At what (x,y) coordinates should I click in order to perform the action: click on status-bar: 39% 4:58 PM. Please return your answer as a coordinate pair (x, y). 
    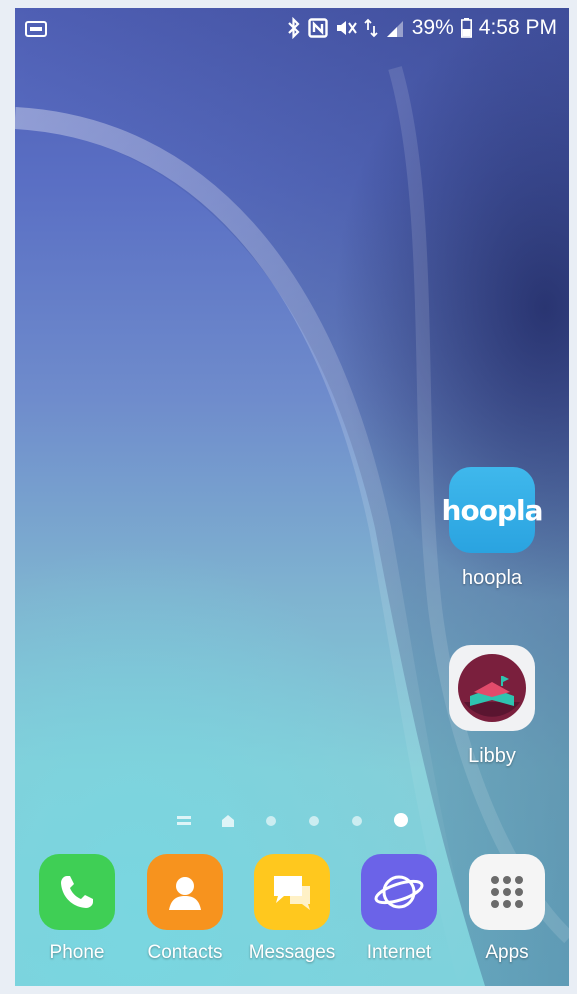
    Looking at the image, I should click on (292, 28).